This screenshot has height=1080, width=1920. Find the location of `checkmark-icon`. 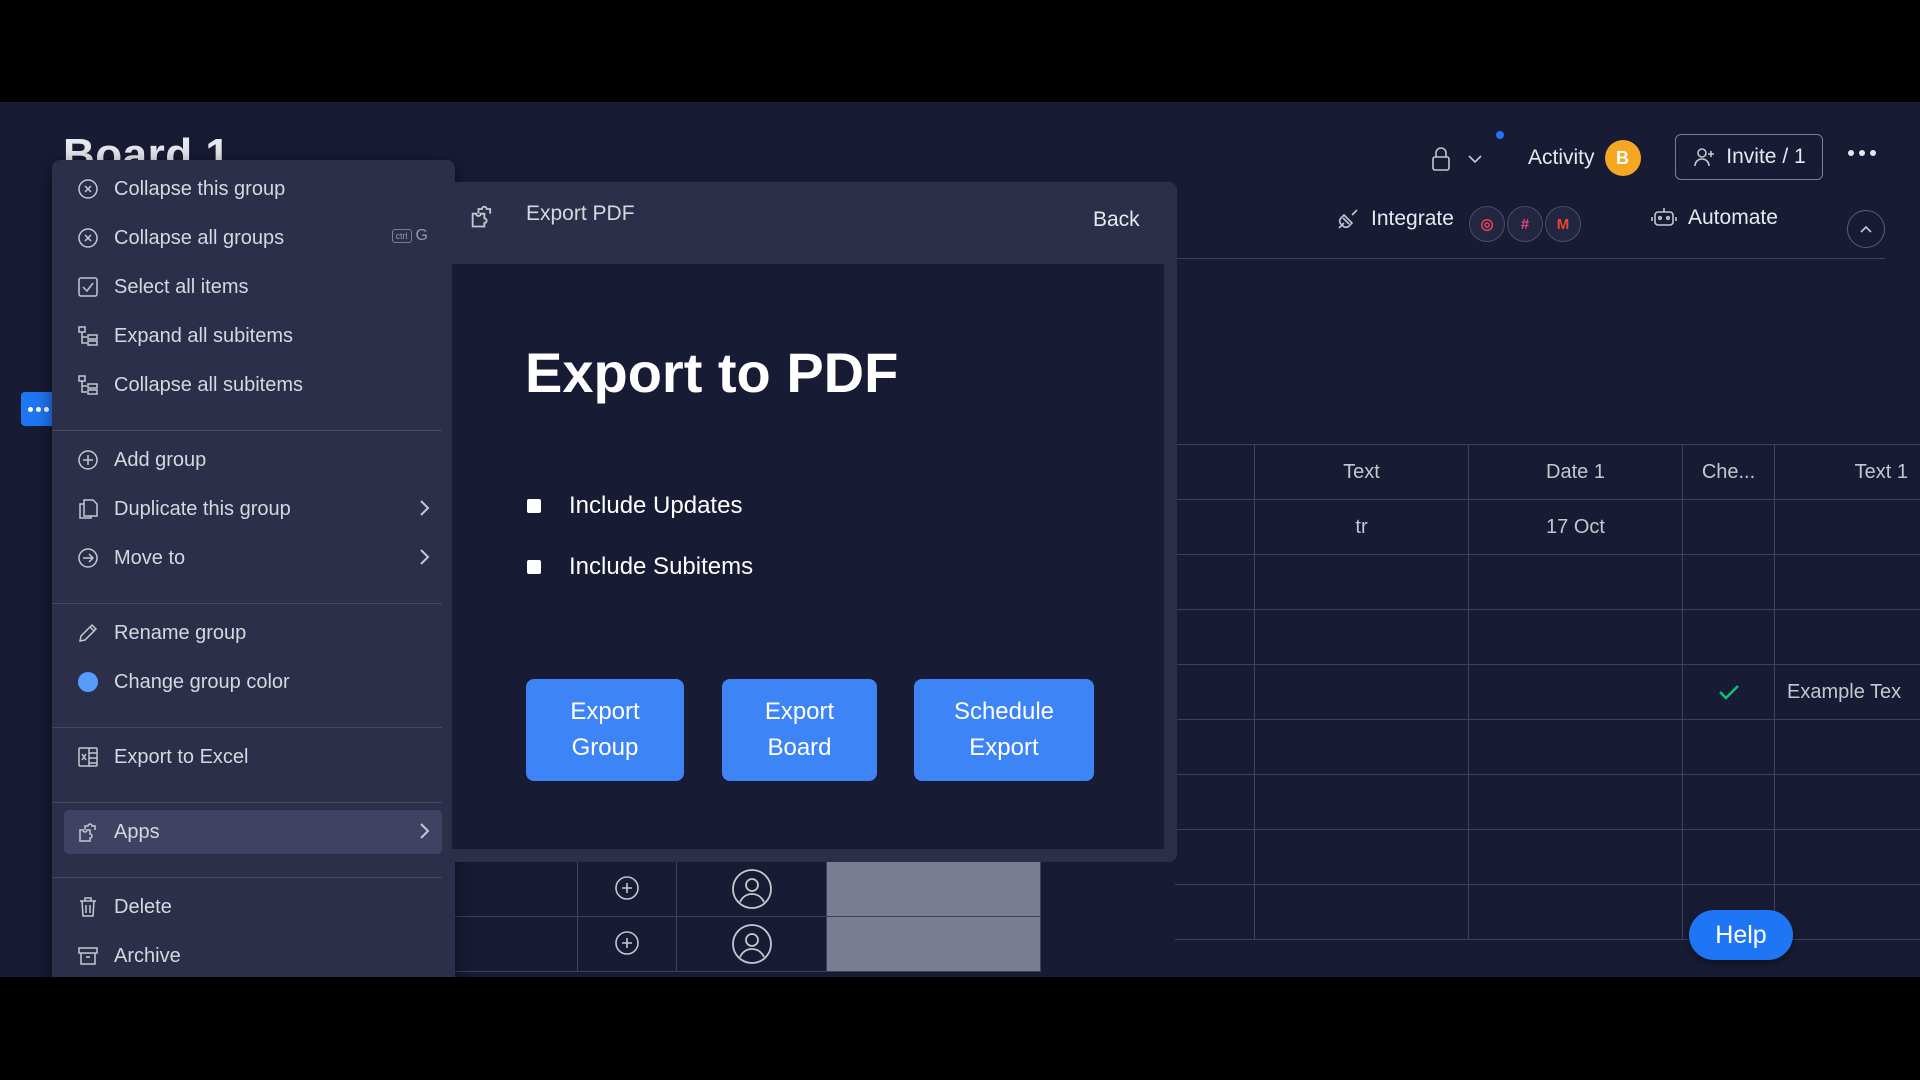

checkmark-icon is located at coordinates (1728, 692).